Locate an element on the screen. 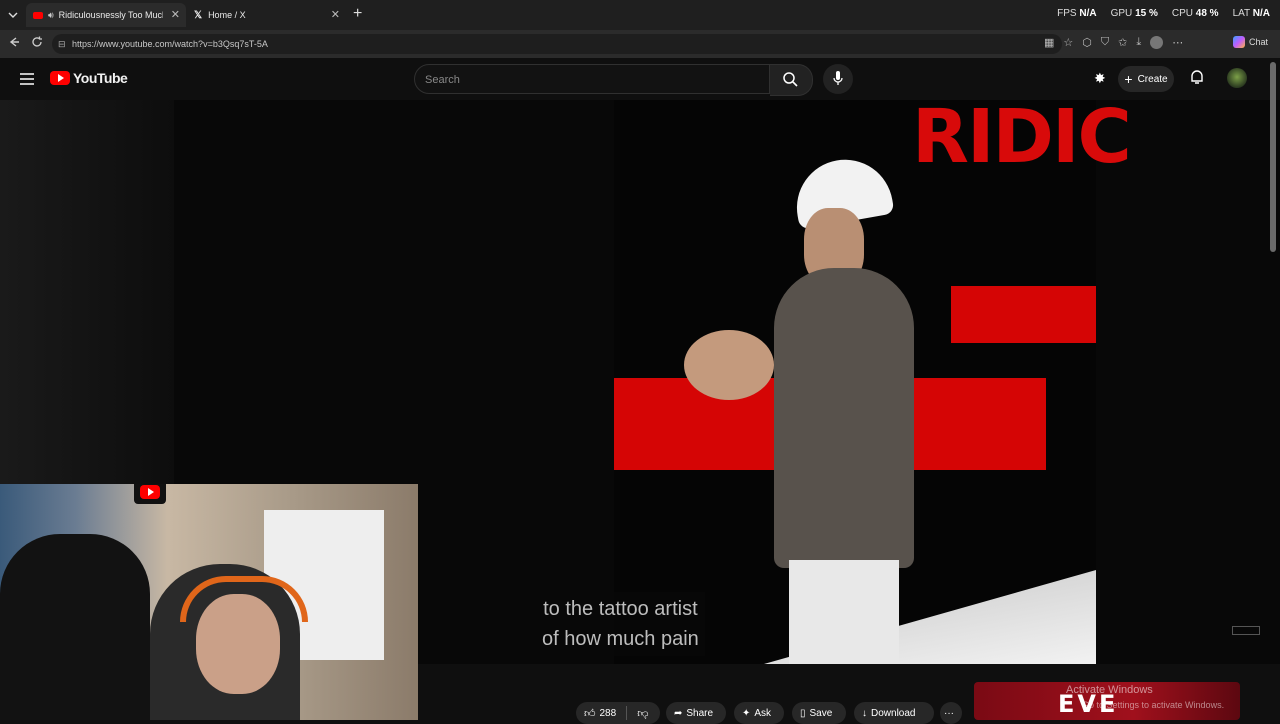 This screenshot has width=1280, height=724. save-button: ▯ Save is located at coordinates (819, 713).